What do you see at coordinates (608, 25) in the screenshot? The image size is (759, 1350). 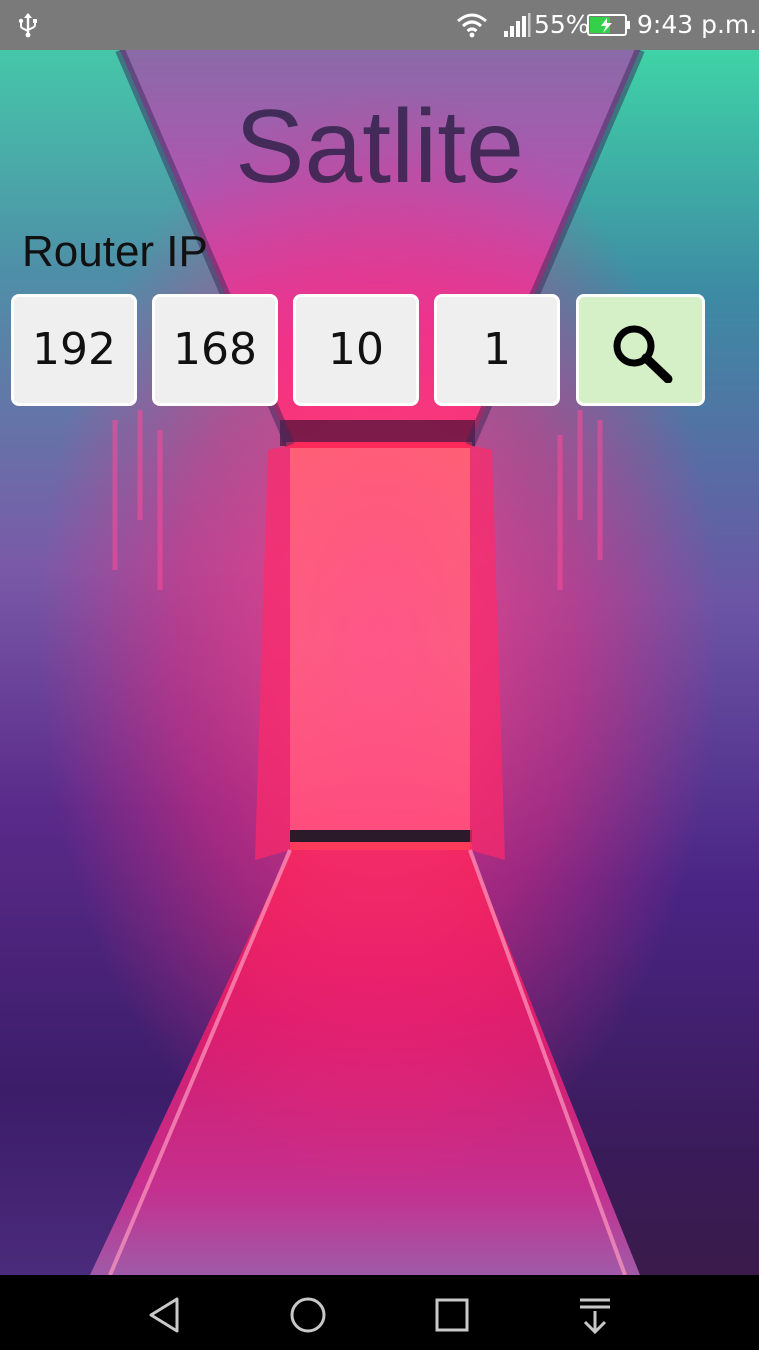 I see `battery-charging-icon` at bounding box center [608, 25].